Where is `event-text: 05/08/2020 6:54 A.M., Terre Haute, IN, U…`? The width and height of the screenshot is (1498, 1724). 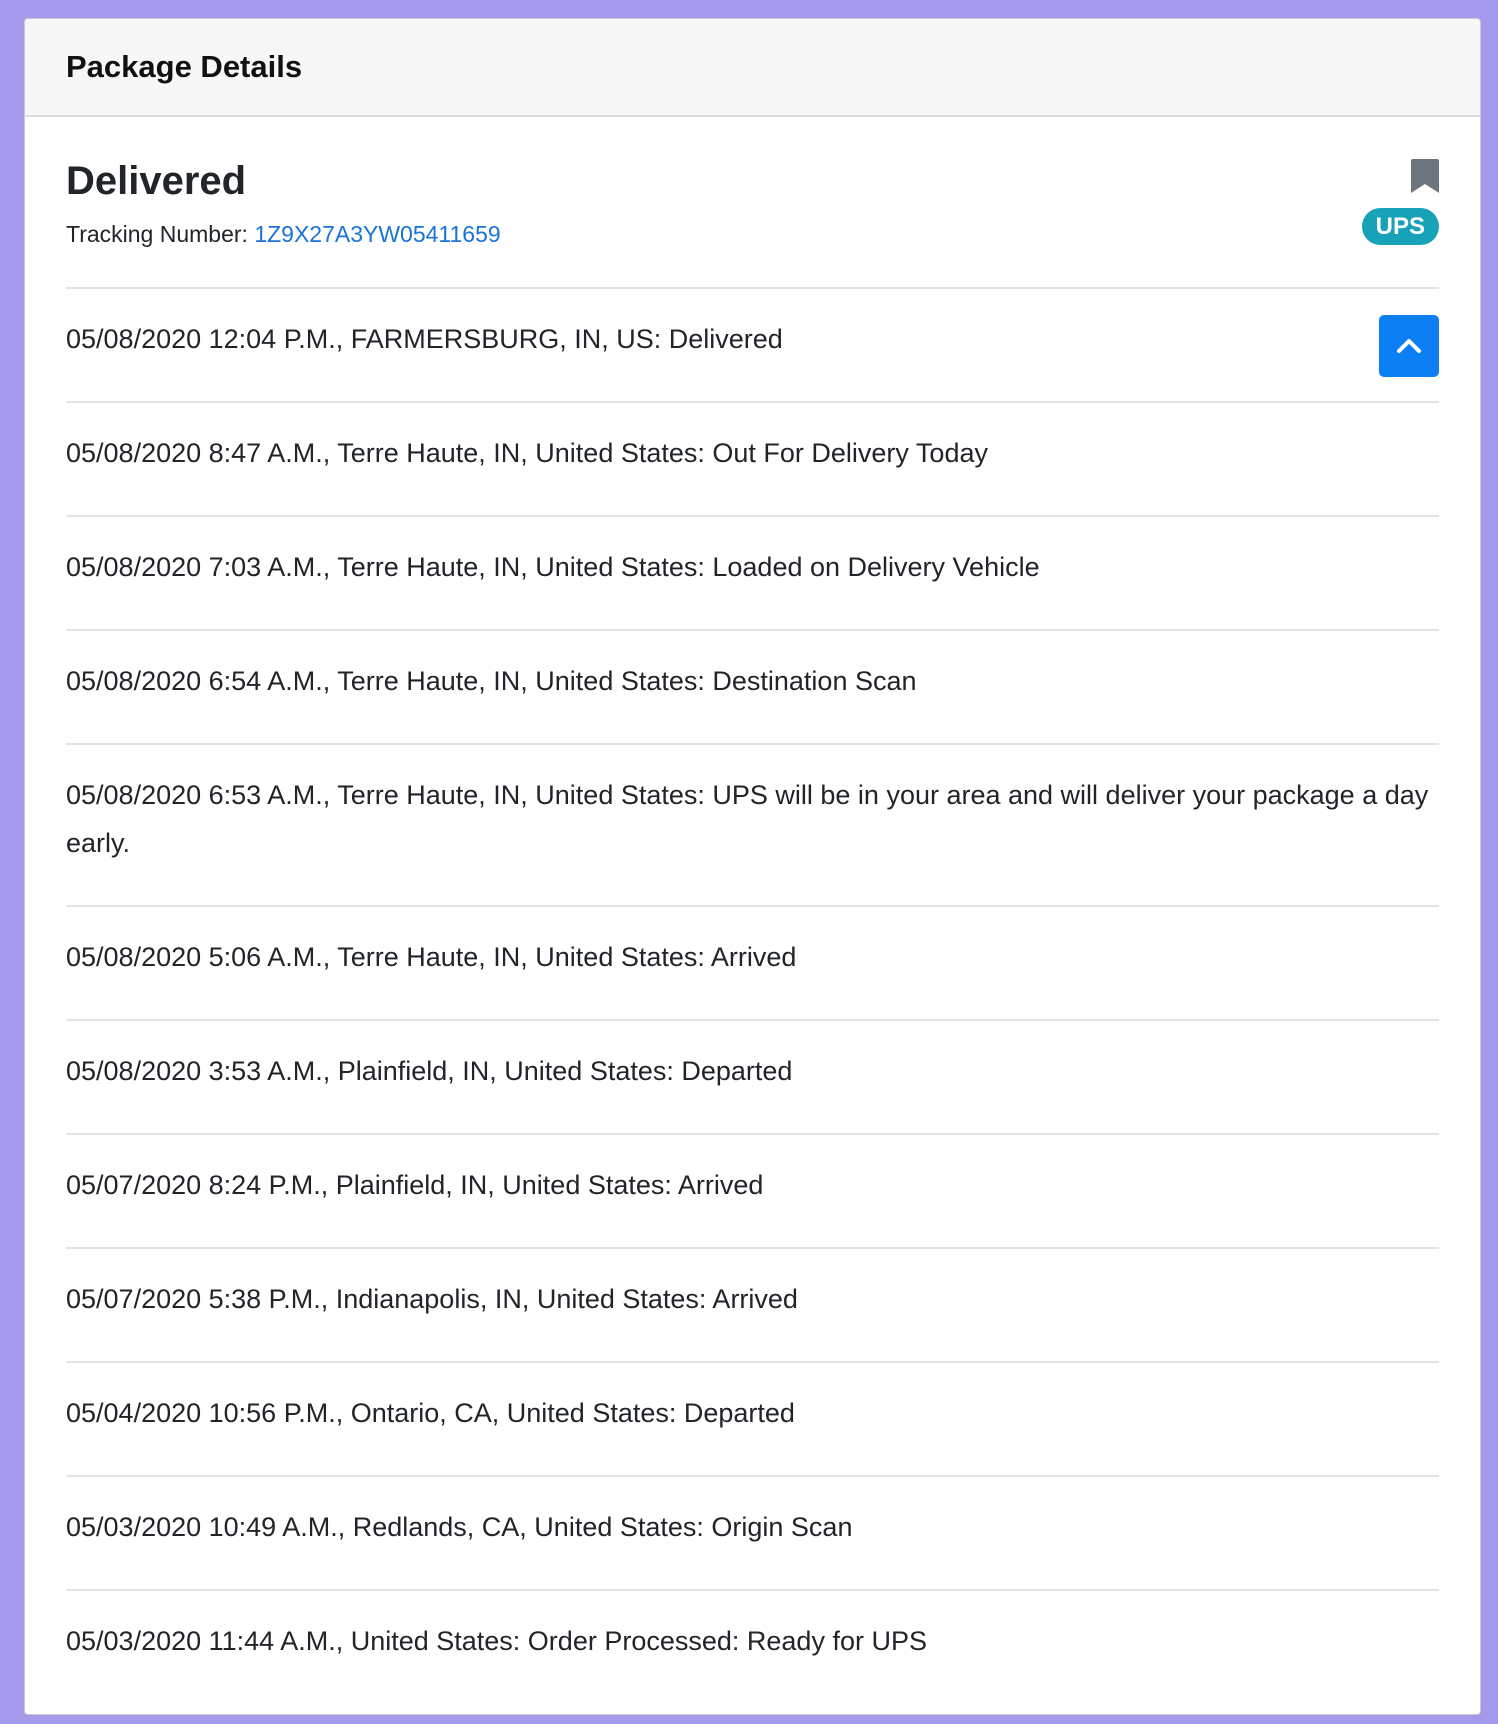 event-text: 05/08/2020 6:54 A.M., Terre Haute, IN, U… is located at coordinates (491, 681).